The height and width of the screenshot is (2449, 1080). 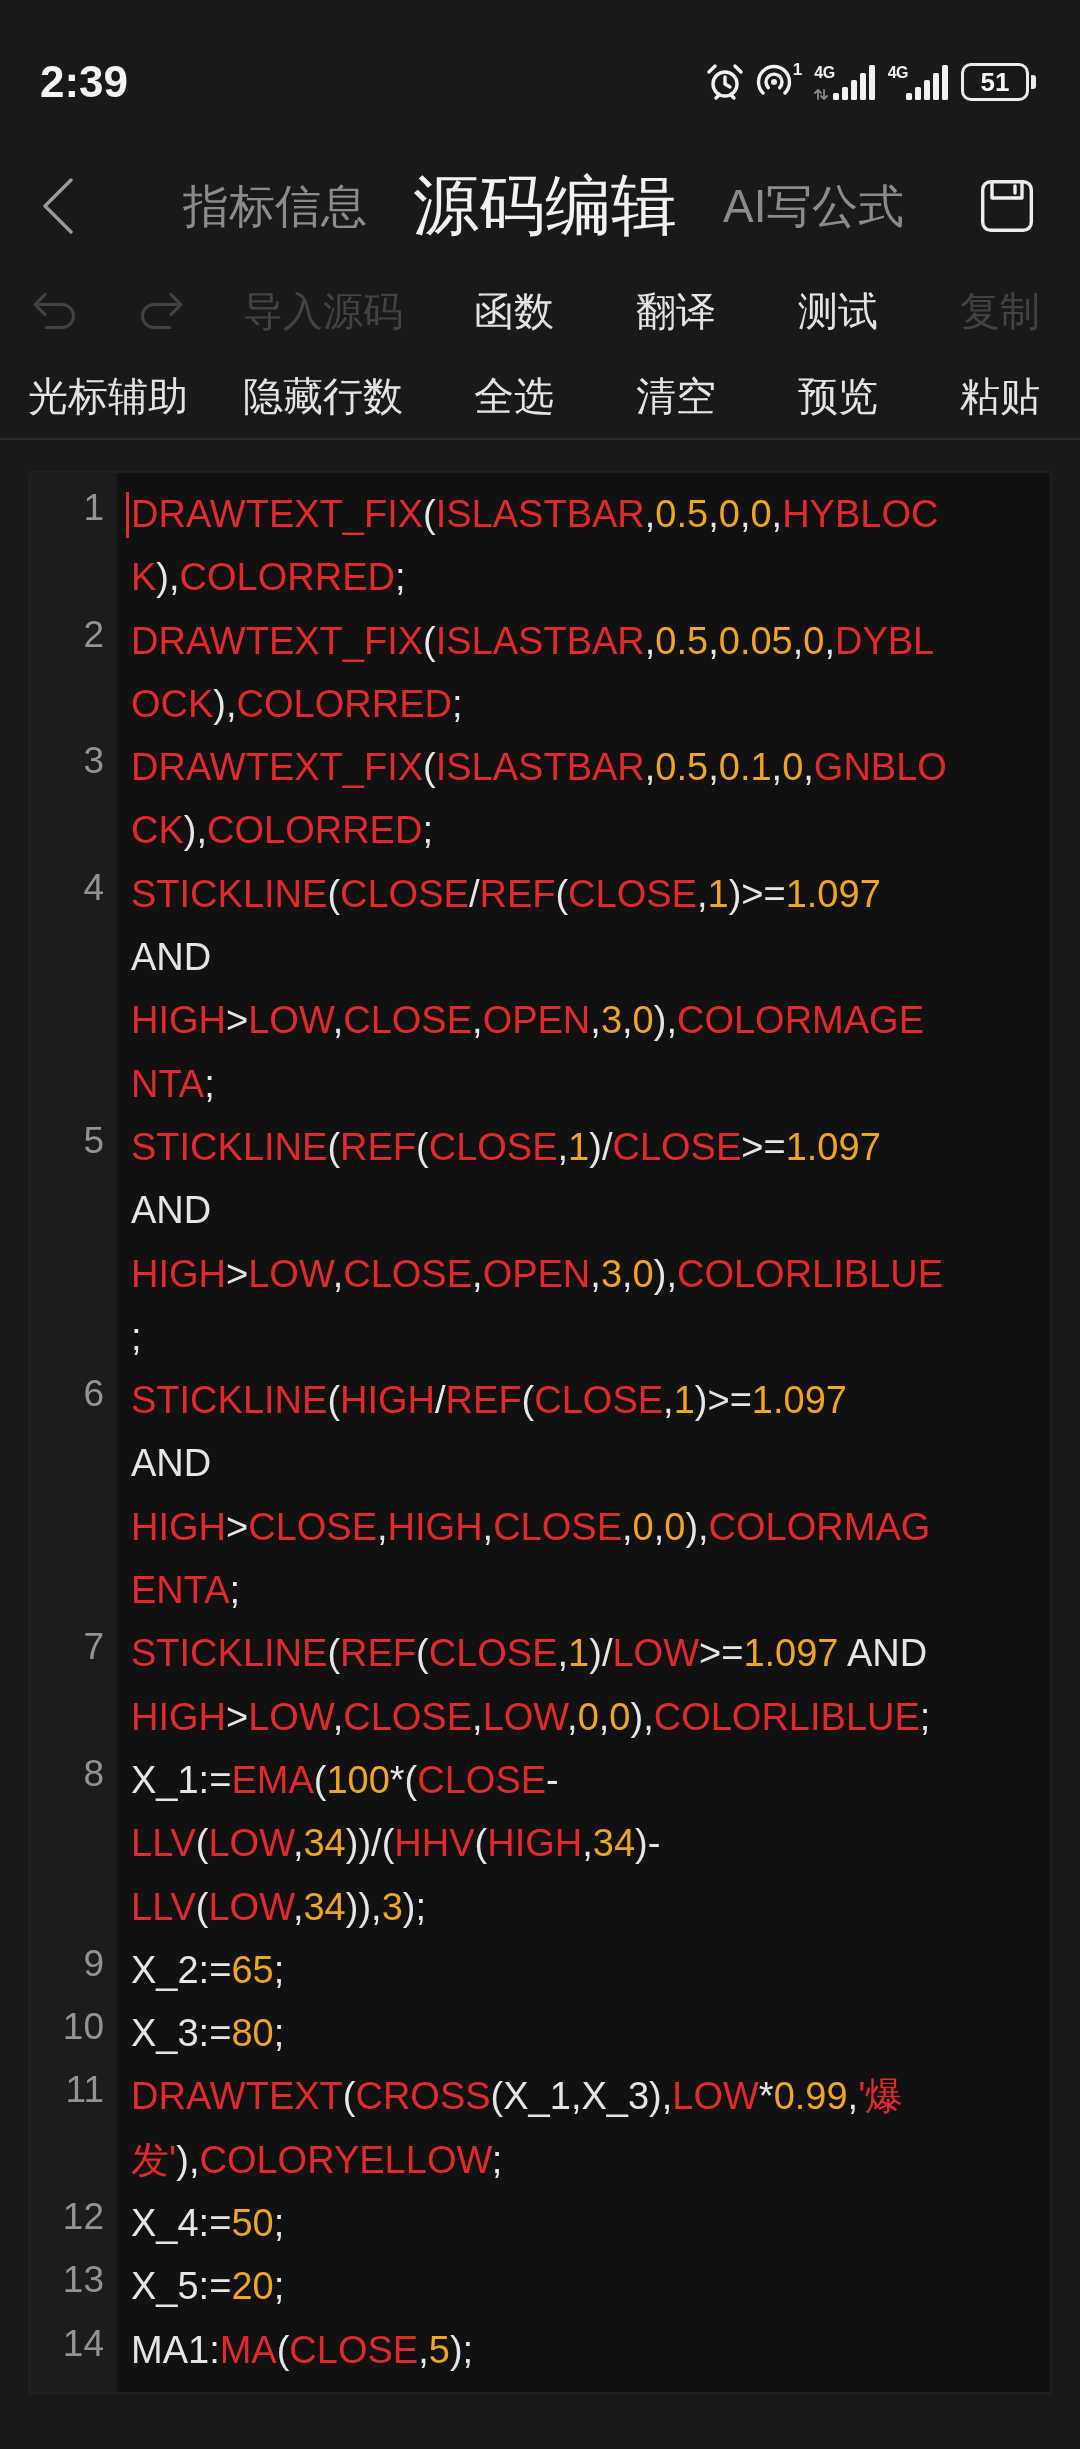 I want to click on code-line: X_1:=EMA(100*(CLOSE-, so click(x=345, y=1780).